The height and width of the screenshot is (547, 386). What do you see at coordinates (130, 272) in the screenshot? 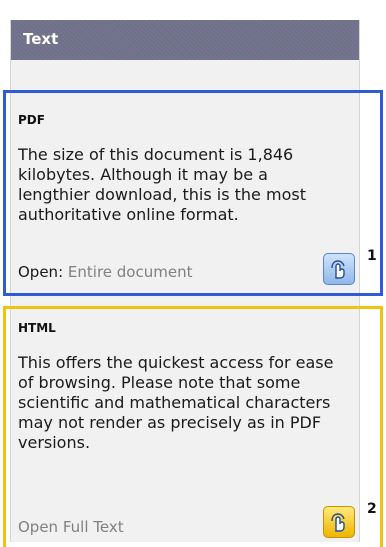
I see `entire-document-link: Entire document` at bounding box center [130, 272].